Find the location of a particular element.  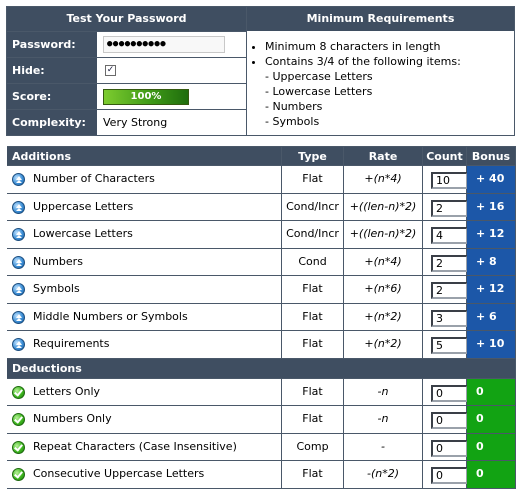

score-row: Score: 100% is located at coordinates (126, 96).